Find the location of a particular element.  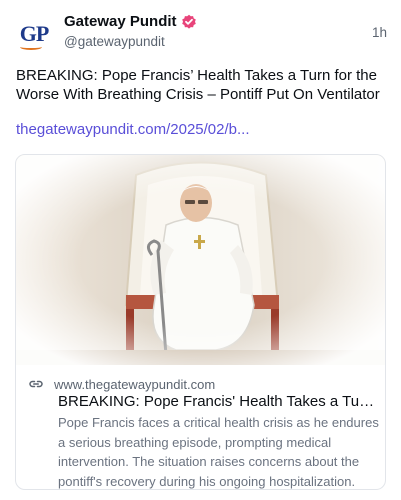

timestamp: 1h is located at coordinates (379, 32).